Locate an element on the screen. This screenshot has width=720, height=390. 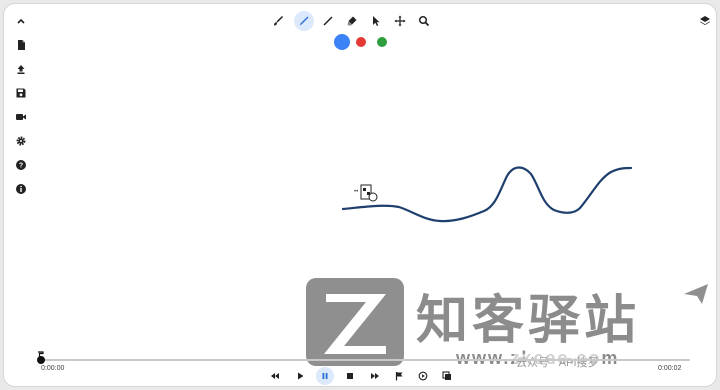
help-button: ? is located at coordinates (21, 165).